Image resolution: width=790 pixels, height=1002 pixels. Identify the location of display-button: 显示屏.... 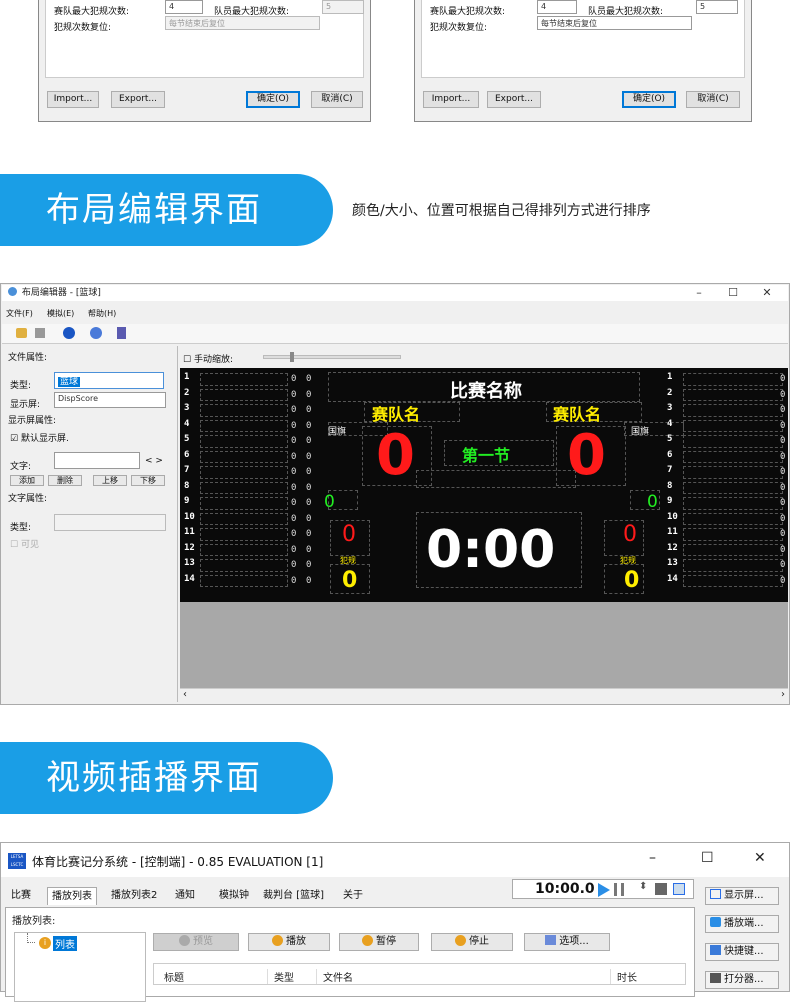
(742, 896).